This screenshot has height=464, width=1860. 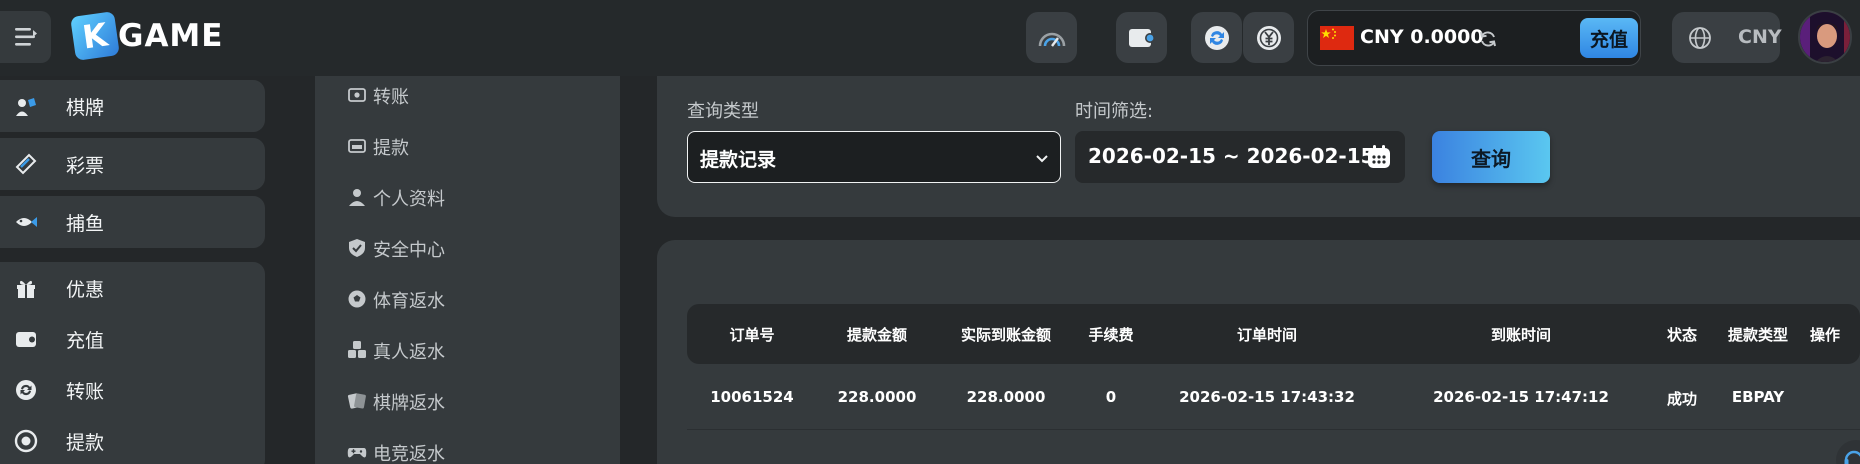 I want to click on fee: 0, so click(x=1111, y=397).